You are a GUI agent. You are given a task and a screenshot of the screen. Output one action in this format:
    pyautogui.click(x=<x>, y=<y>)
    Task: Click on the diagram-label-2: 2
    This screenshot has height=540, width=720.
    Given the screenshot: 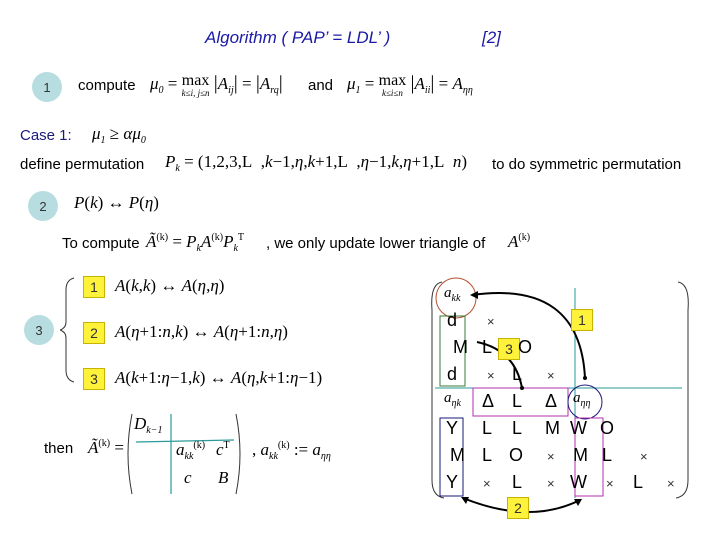 What is the action you would take?
    pyautogui.click(x=518, y=508)
    